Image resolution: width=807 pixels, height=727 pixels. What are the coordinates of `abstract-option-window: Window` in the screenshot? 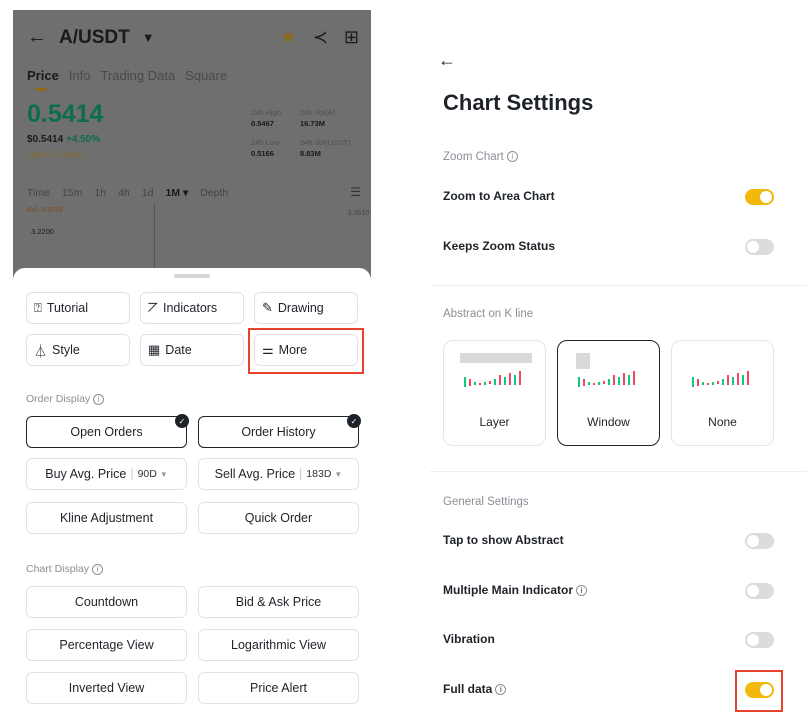 It's located at (608, 393).